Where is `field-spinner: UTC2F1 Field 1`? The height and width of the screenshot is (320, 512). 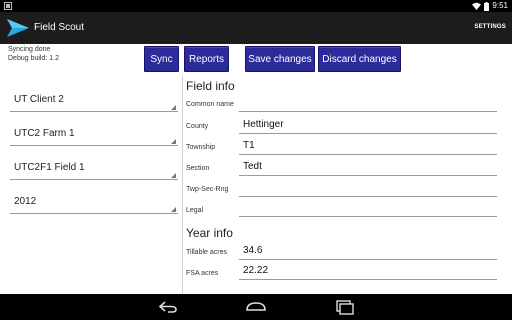
field-spinner: UTC2F1 Field 1 is located at coordinates (94, 167).